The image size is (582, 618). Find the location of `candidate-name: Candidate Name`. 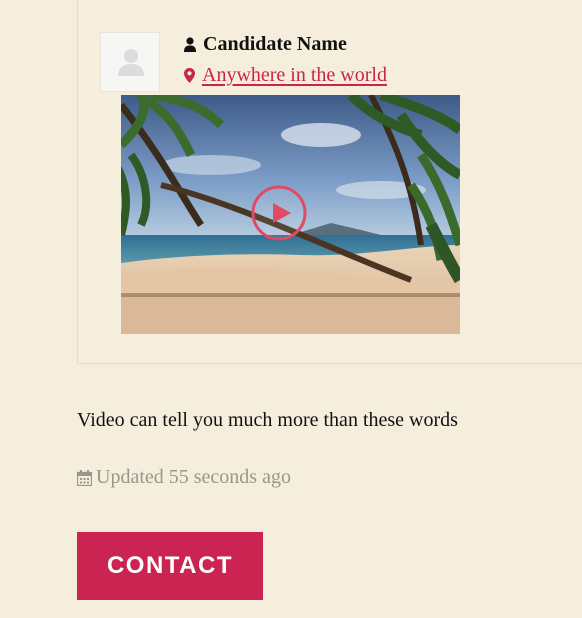

candidate-name: Candidate Name is located at coordinates (275, 44).